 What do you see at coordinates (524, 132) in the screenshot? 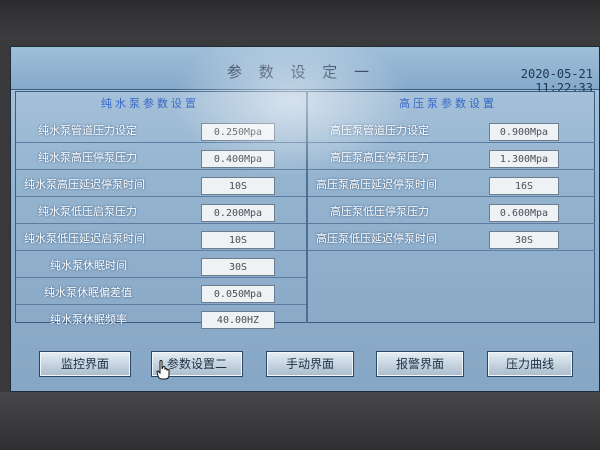
I see `value-field-hp-pipe-pressure: 0.900Mpa` at bounding box center [524, 132].